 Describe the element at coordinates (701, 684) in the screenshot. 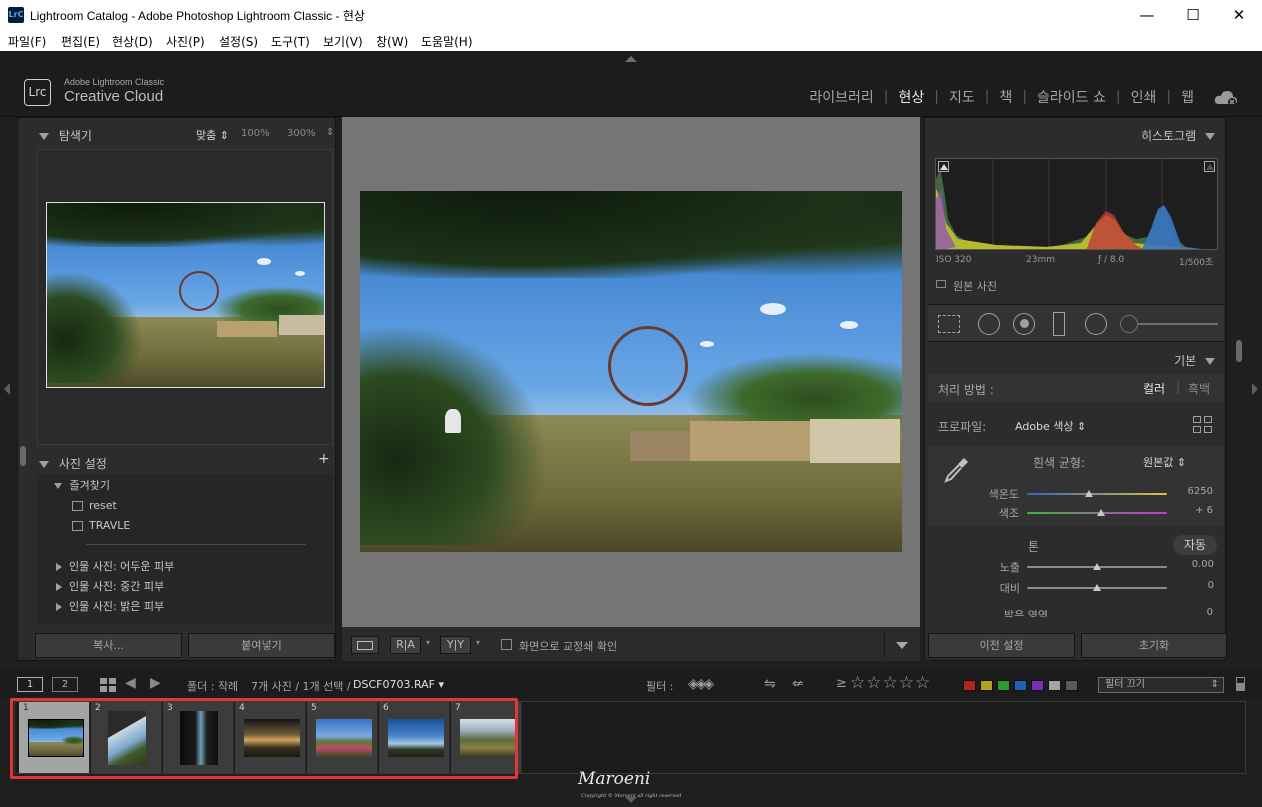

I see `flag-filter-icons: ◈◈◈` at that location.